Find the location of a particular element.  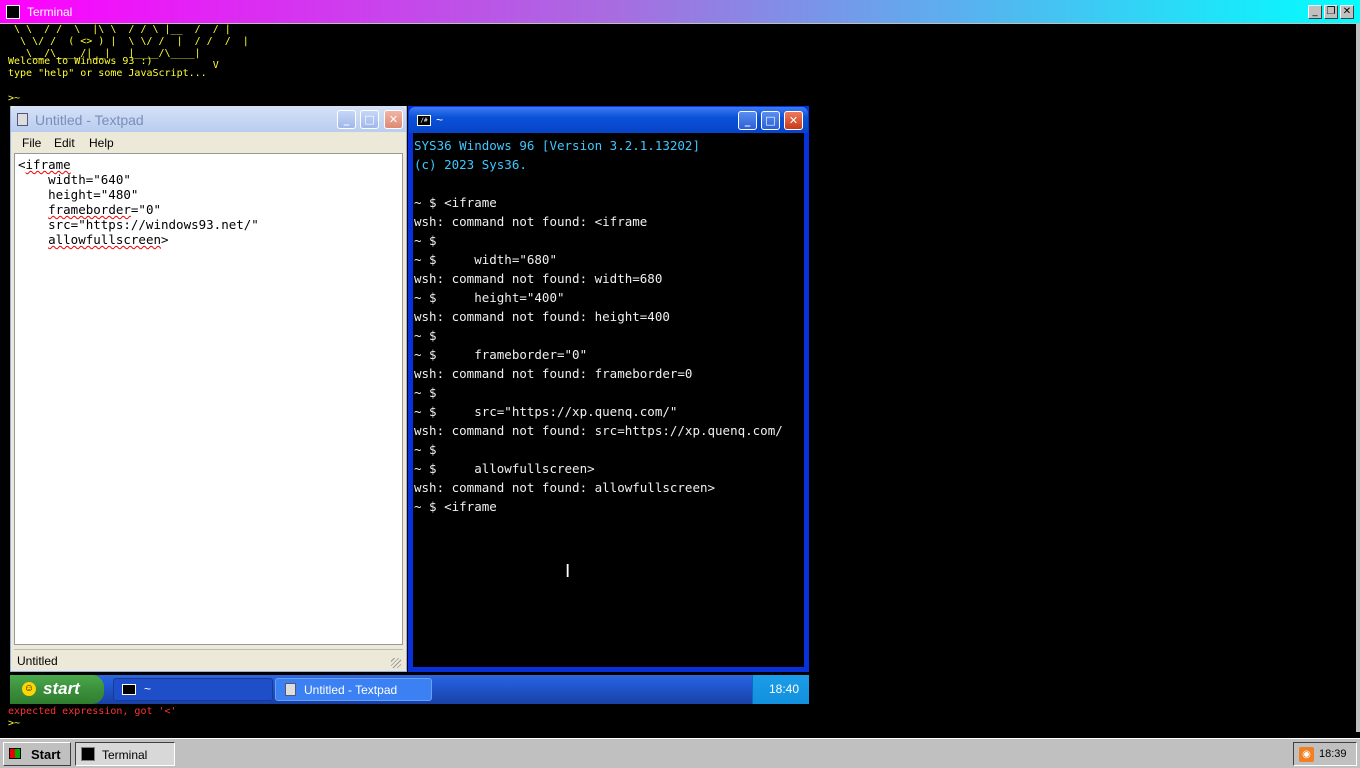

outer-clock: 18:39 is located at coordinates (1333, 754).